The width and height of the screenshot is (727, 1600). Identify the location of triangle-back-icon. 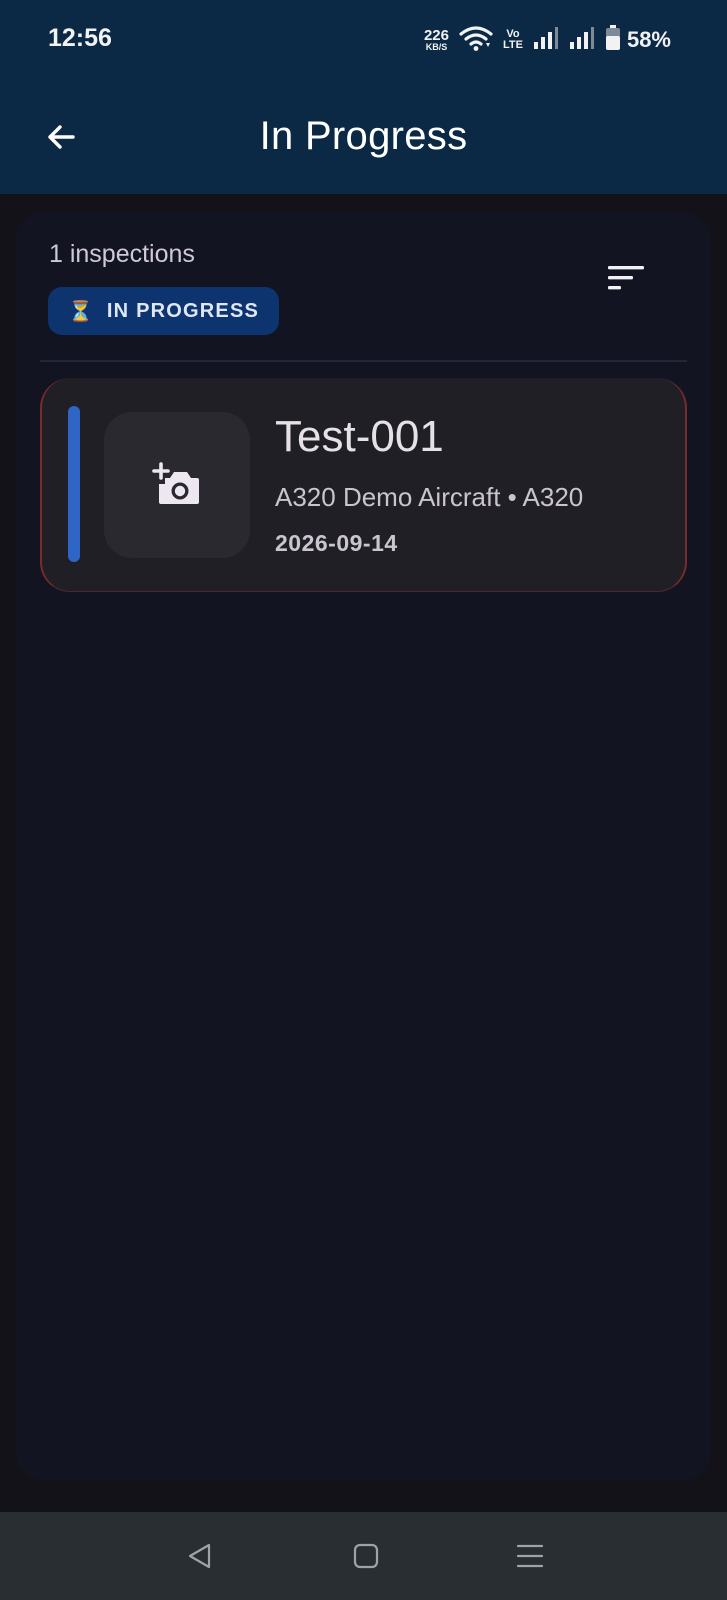
(199, 1556).